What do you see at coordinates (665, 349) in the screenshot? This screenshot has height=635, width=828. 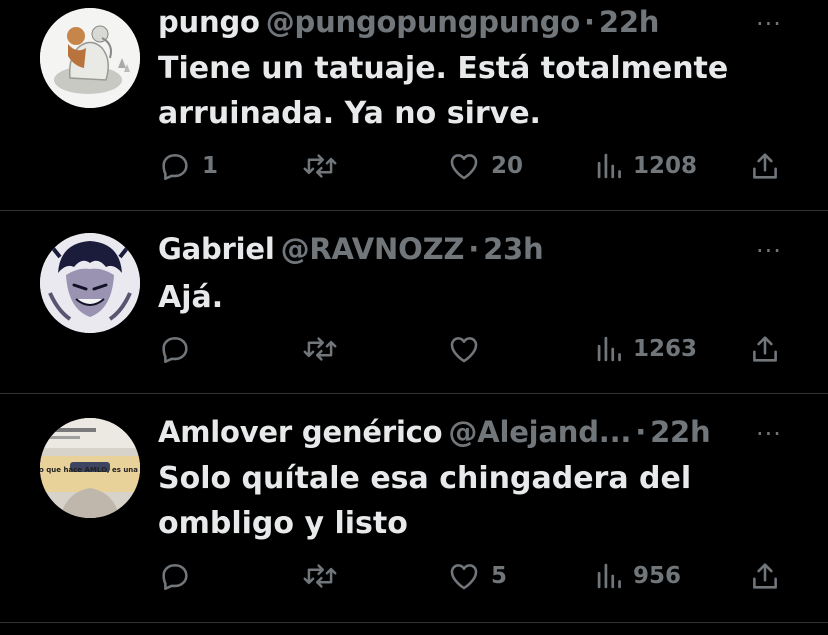 I see `view-count: 1263` at bounding box center [665, 349].